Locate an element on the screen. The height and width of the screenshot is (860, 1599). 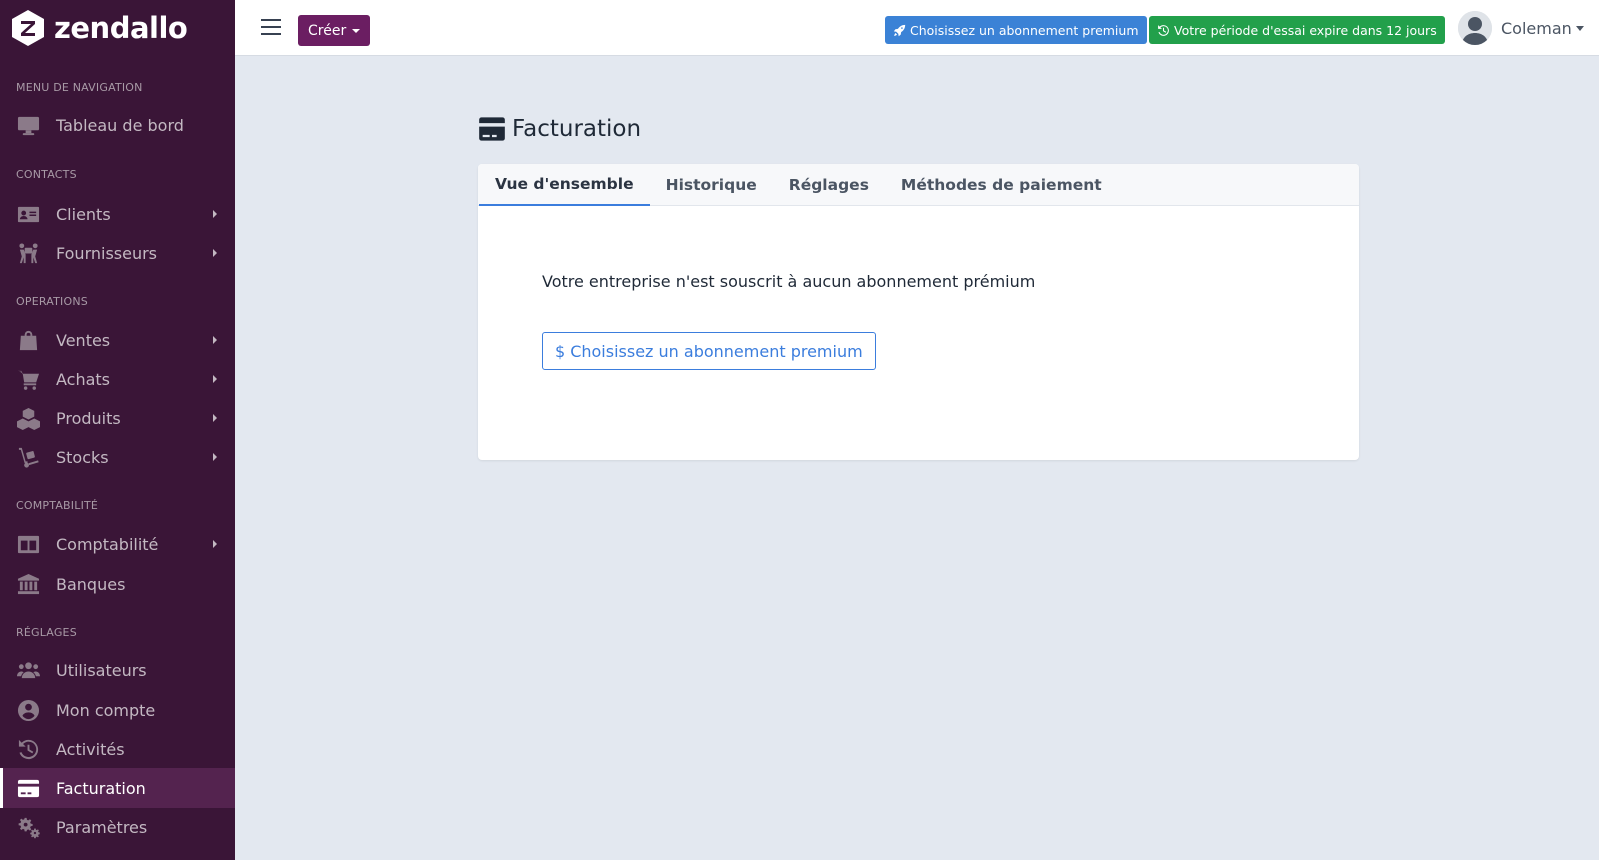
users-icon is located at coordinates (28, 670).